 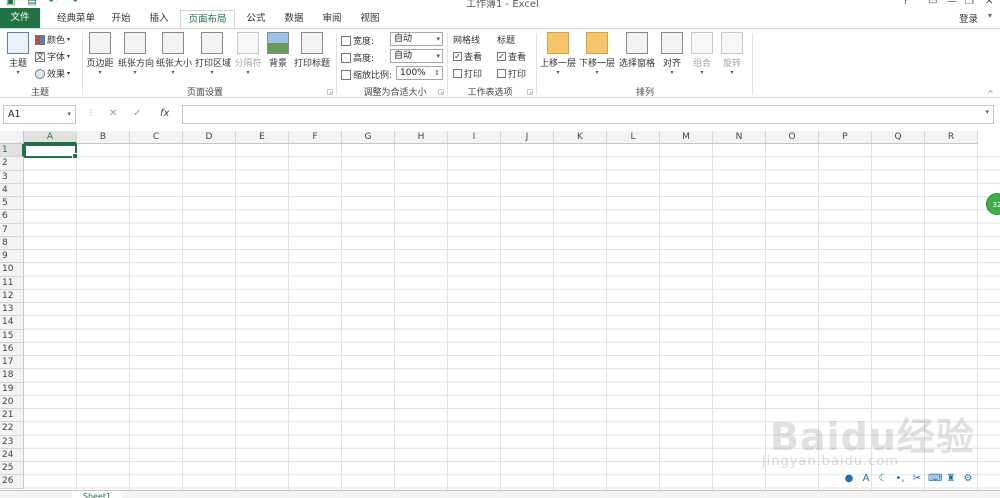 I want to click on column-header: A, so click(x=50, y=137).